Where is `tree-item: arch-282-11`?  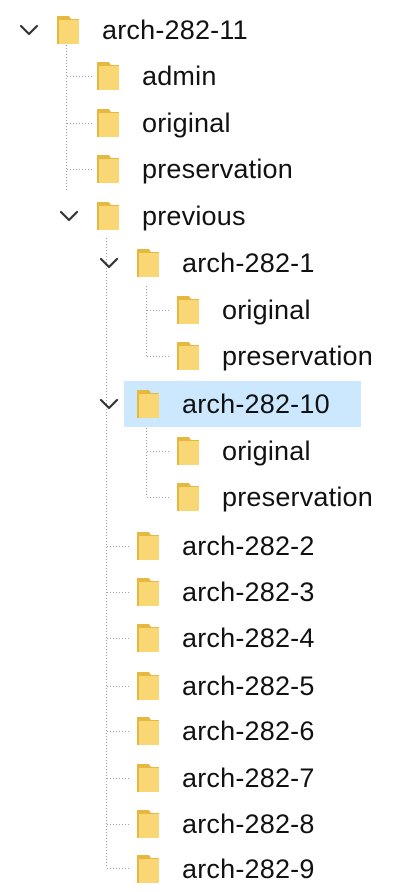
tree-item: arch-282-11 is located at coordinates (200, 30).